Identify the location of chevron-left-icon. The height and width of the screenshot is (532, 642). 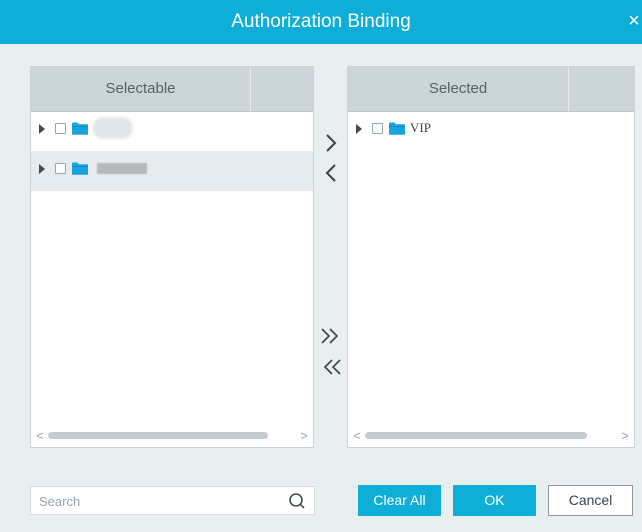
(331, 173).